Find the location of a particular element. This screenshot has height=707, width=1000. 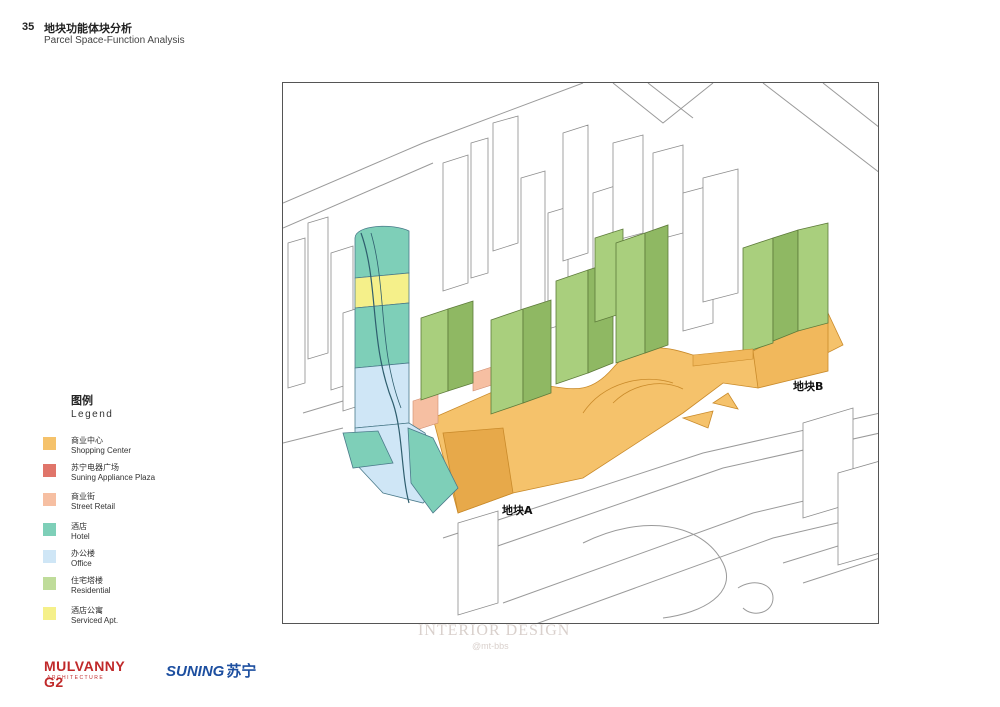

legend-item-shopping-center: 商业中心 Shopping Center is located at coordinates (143, 448).